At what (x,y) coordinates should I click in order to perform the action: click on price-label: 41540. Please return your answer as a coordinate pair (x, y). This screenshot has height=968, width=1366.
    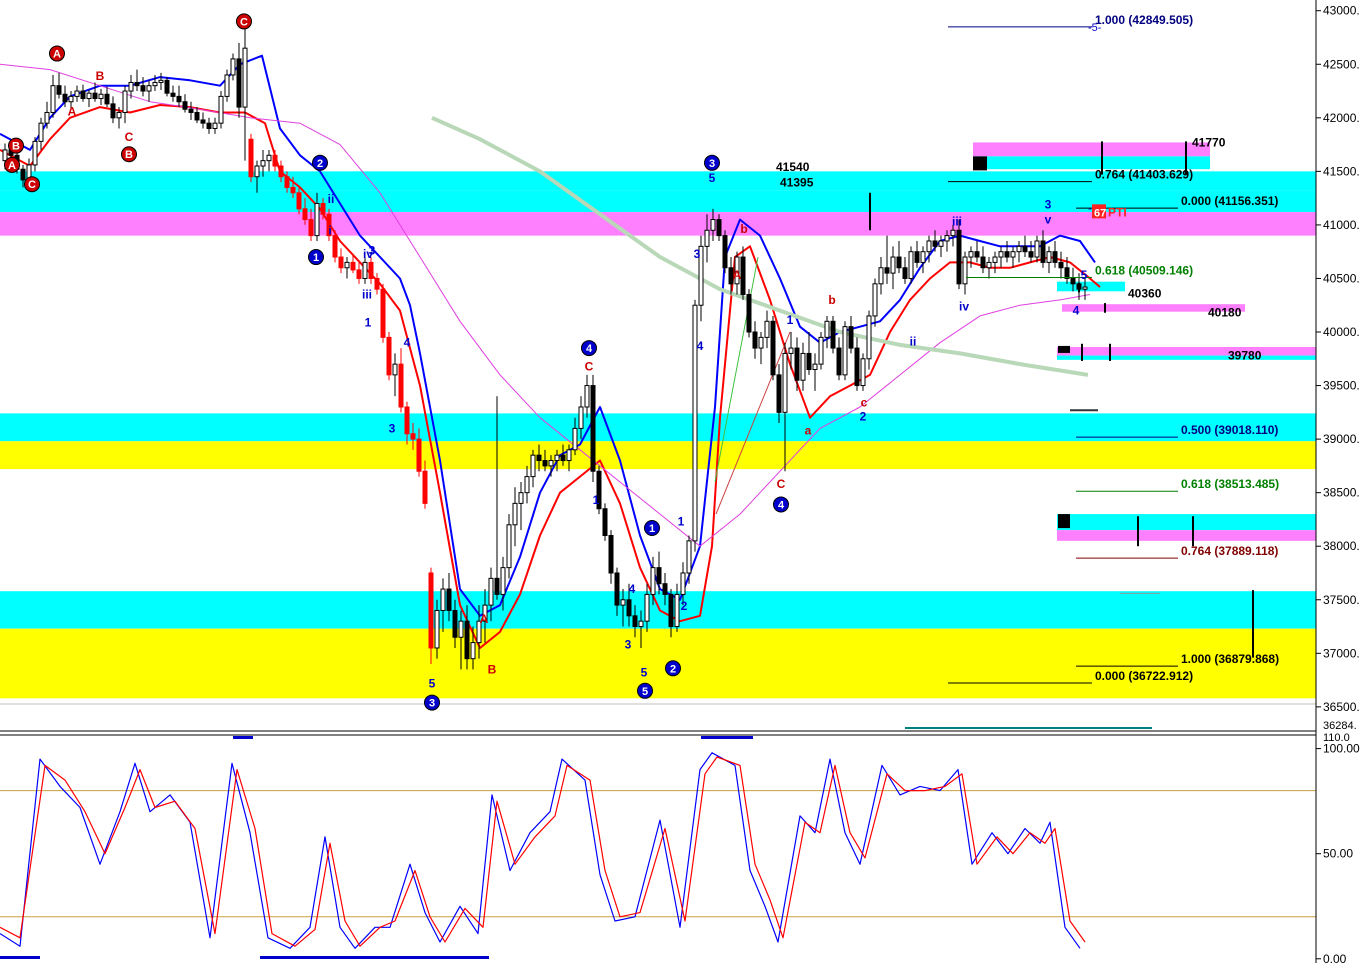
    Looking at the image, I should click on (793, 167).